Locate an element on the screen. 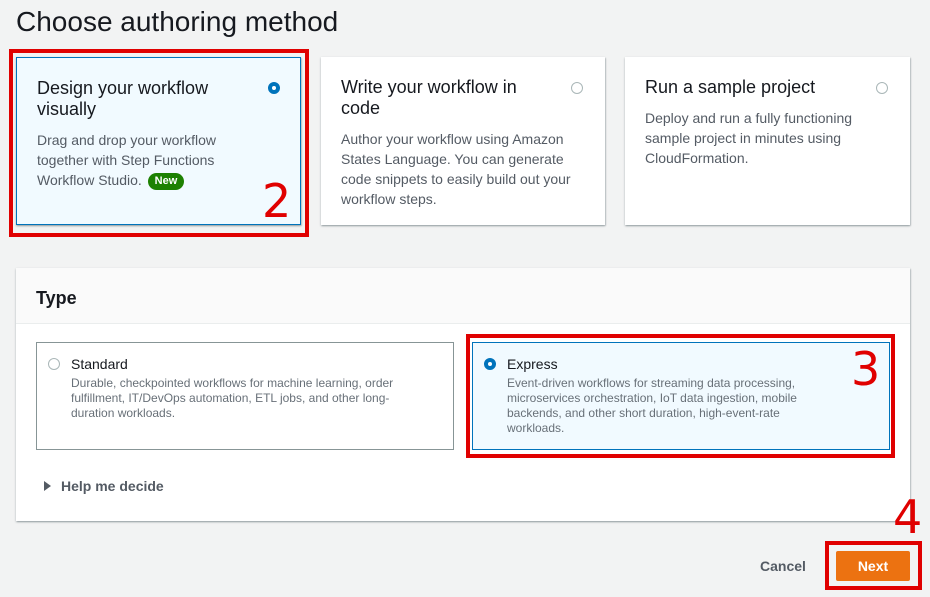 The image size is (930, 597). method-title: Write your workflow in code is located at coordinates (429, 97).